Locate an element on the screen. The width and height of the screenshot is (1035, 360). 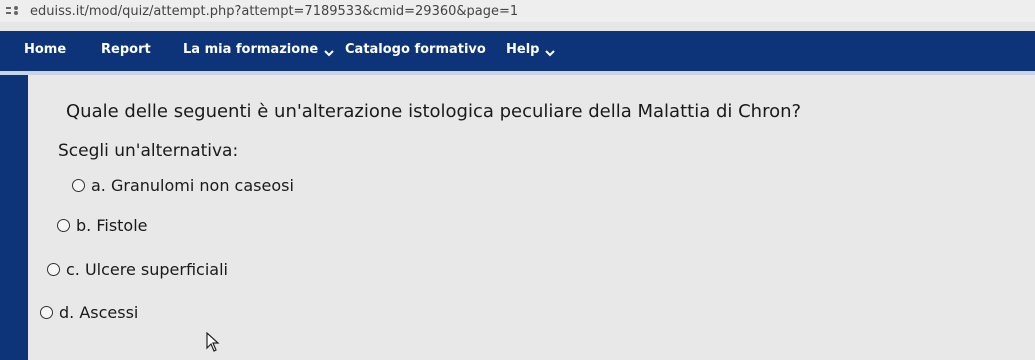
nav-item-la-mia-formazione: La mia formazione is located at coordinates (258, 49).